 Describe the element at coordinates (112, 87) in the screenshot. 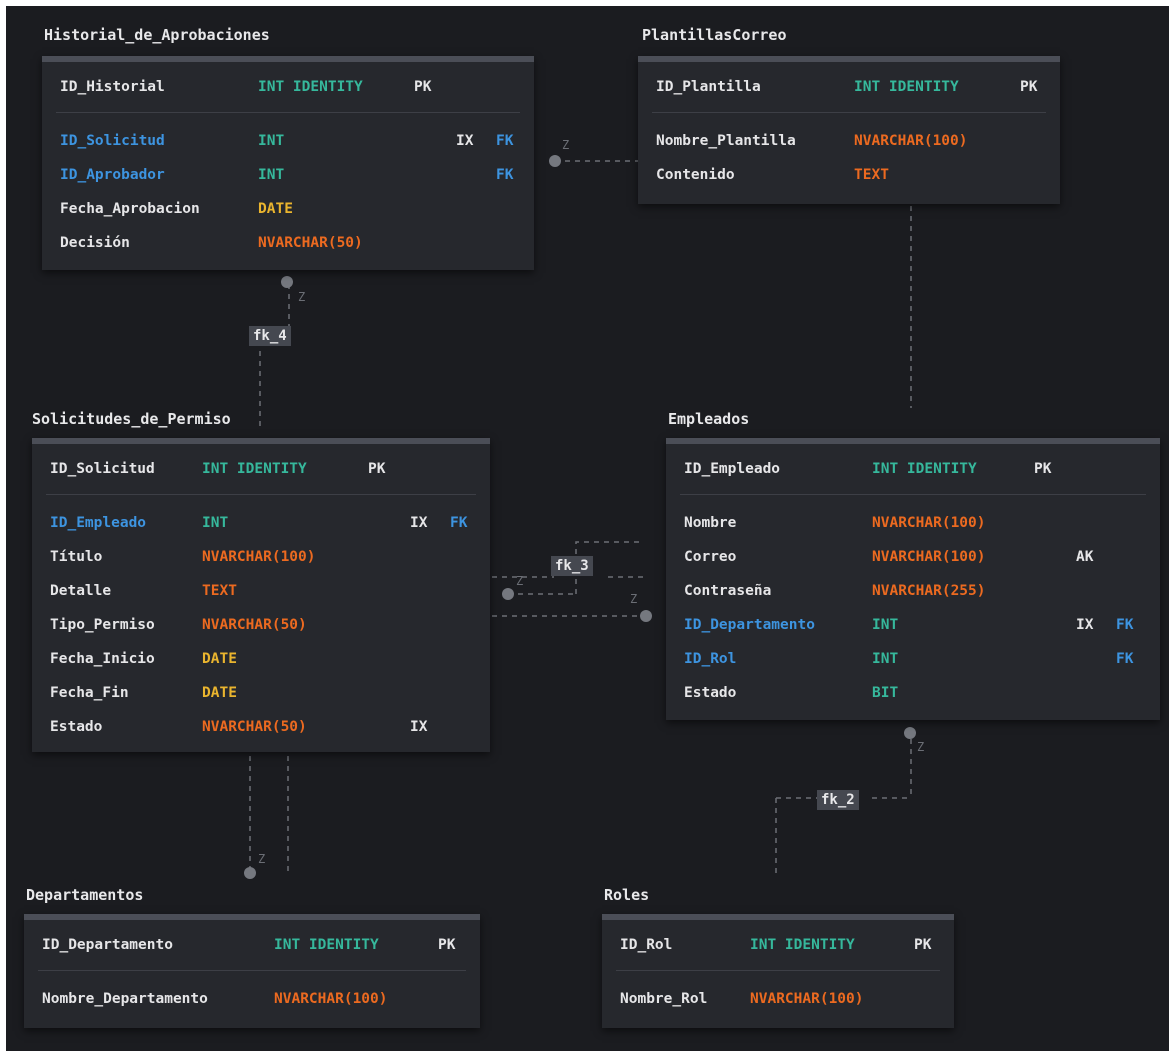

I see `column-name: ID_Historial` at that location.